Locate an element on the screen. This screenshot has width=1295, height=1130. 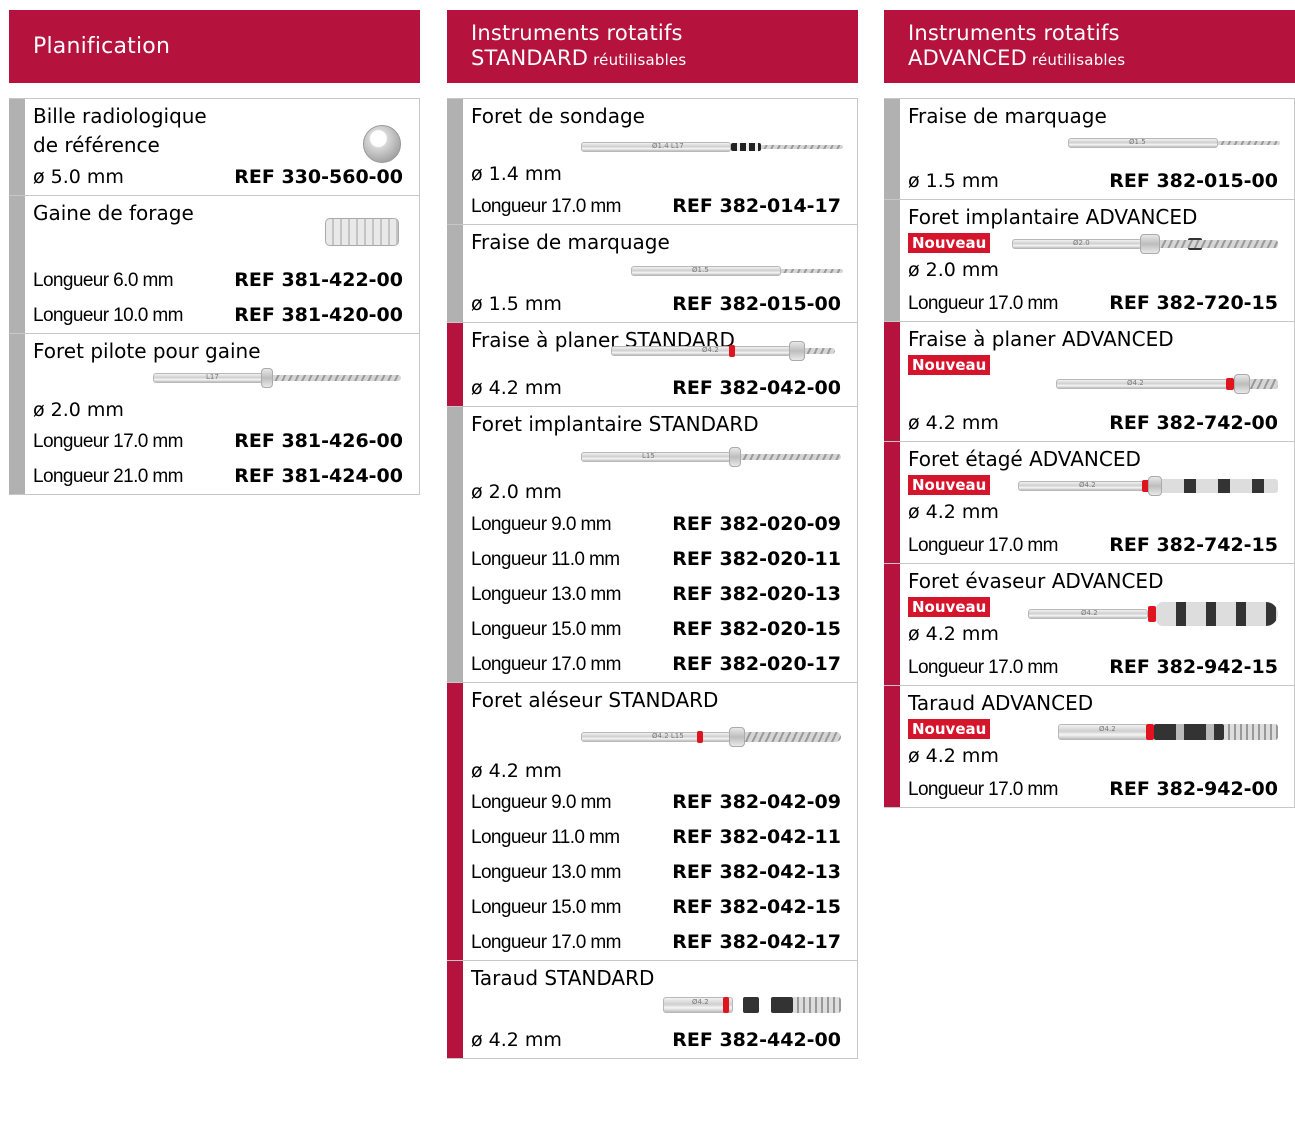
tool-marking: Ø2.0 is located at coordinates (1081, 243).